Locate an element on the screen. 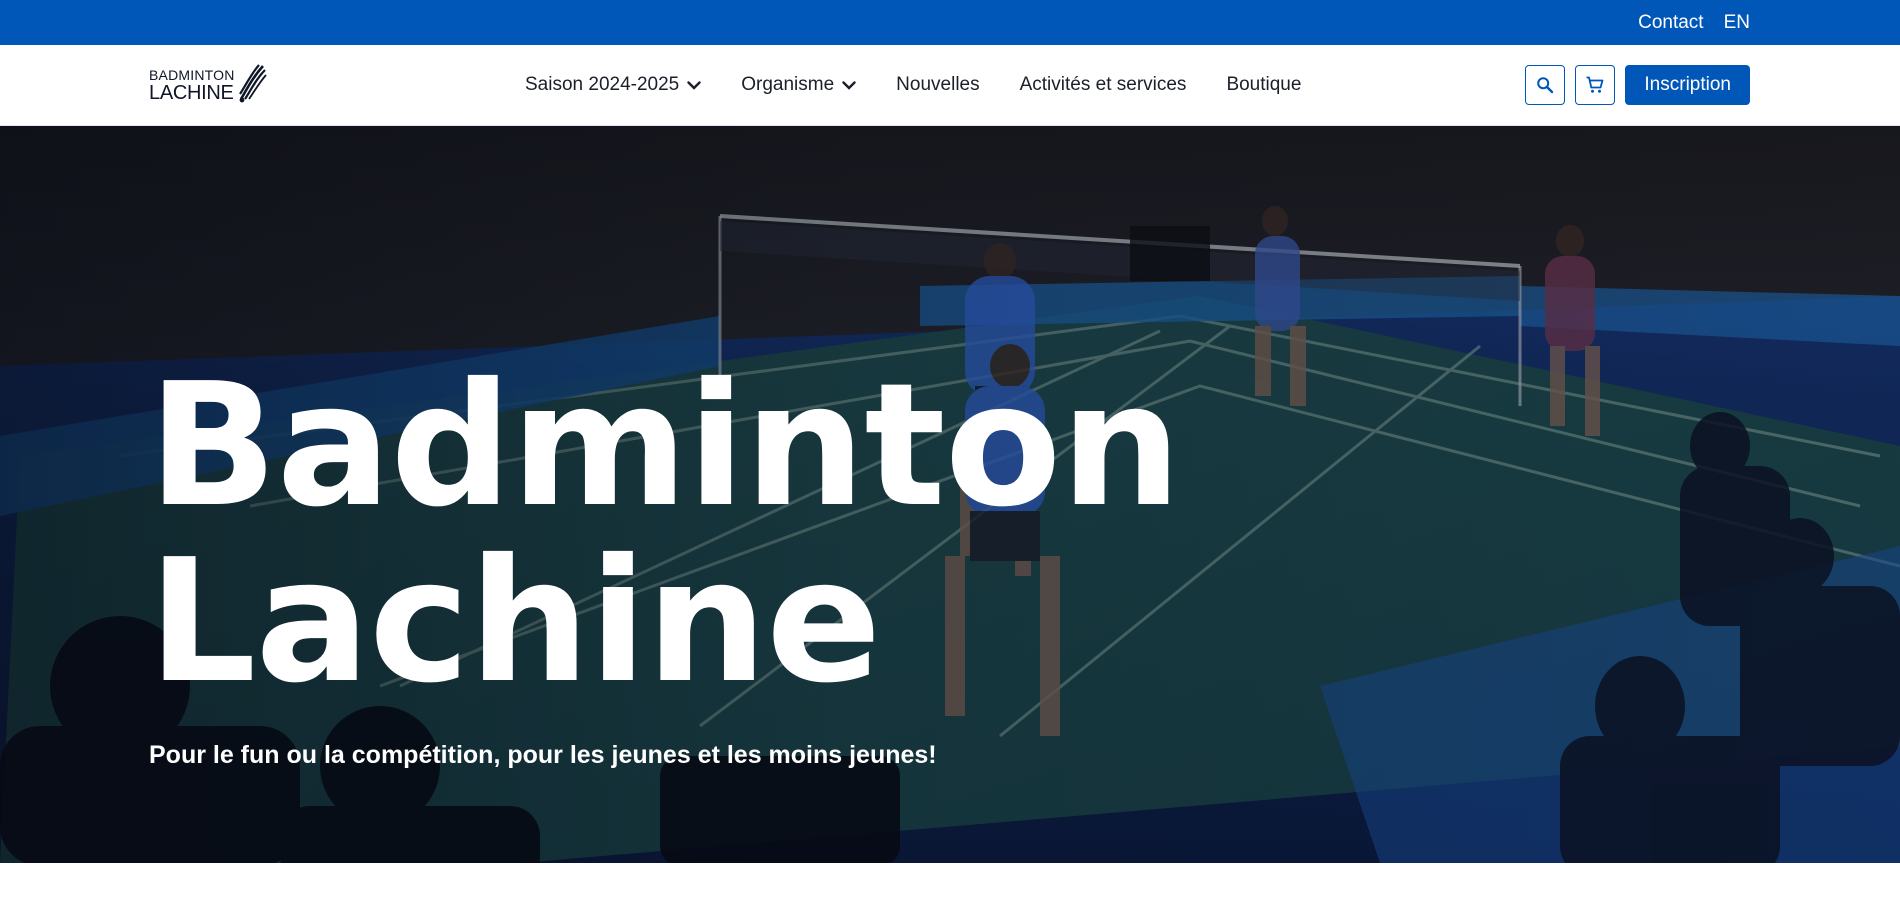 The height and width of the screenshot is (906, 1900). nav-item-label: Organisme is located at coordinates (788, 84).